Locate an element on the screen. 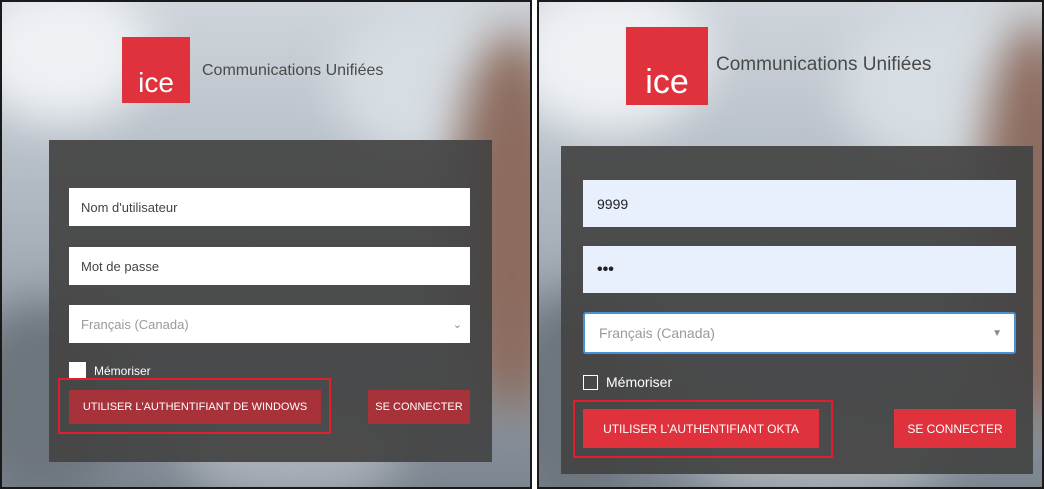 This screenshot has height=489, width=1044. username-field: Nom d'utilisateur is located at coordinates (269, 207).